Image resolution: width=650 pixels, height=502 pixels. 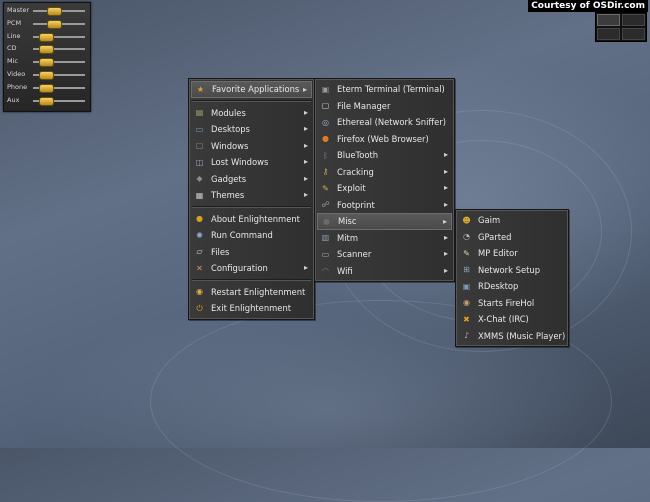 I want to click on menu-item-label: Firefox (Web Browser), so click(x=383, y=138).